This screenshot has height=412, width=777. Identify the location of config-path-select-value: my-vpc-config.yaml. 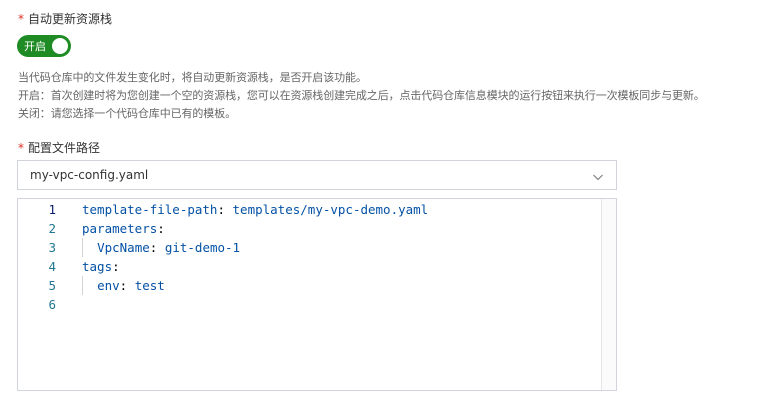
(89, 175).